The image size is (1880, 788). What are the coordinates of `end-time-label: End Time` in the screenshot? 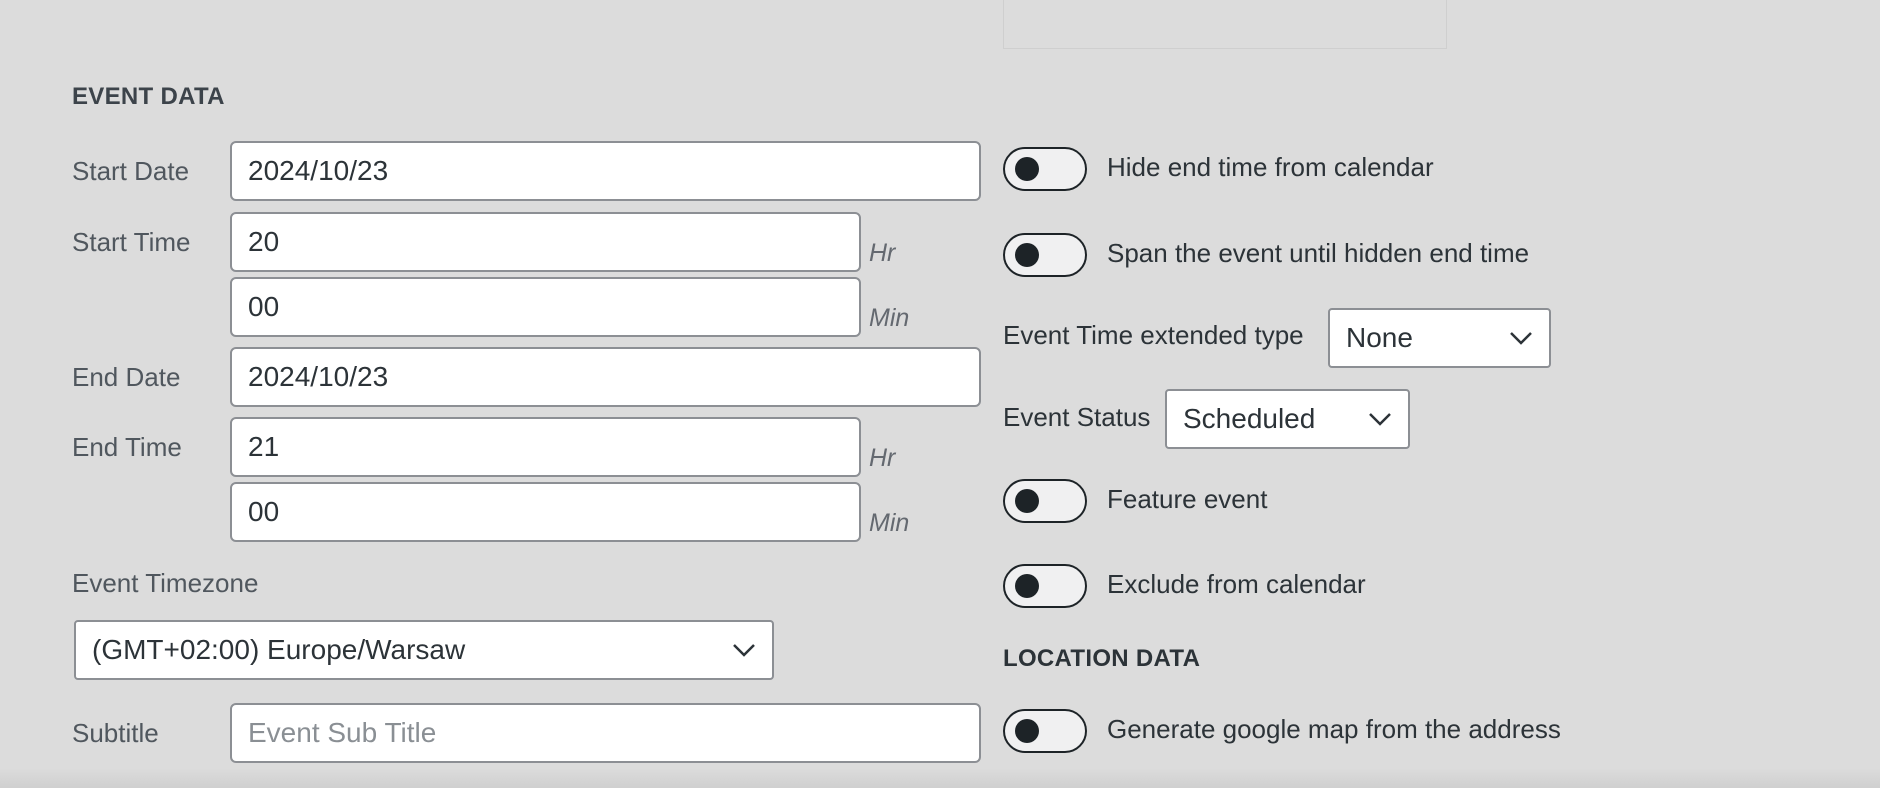 It's located at (127, 447).